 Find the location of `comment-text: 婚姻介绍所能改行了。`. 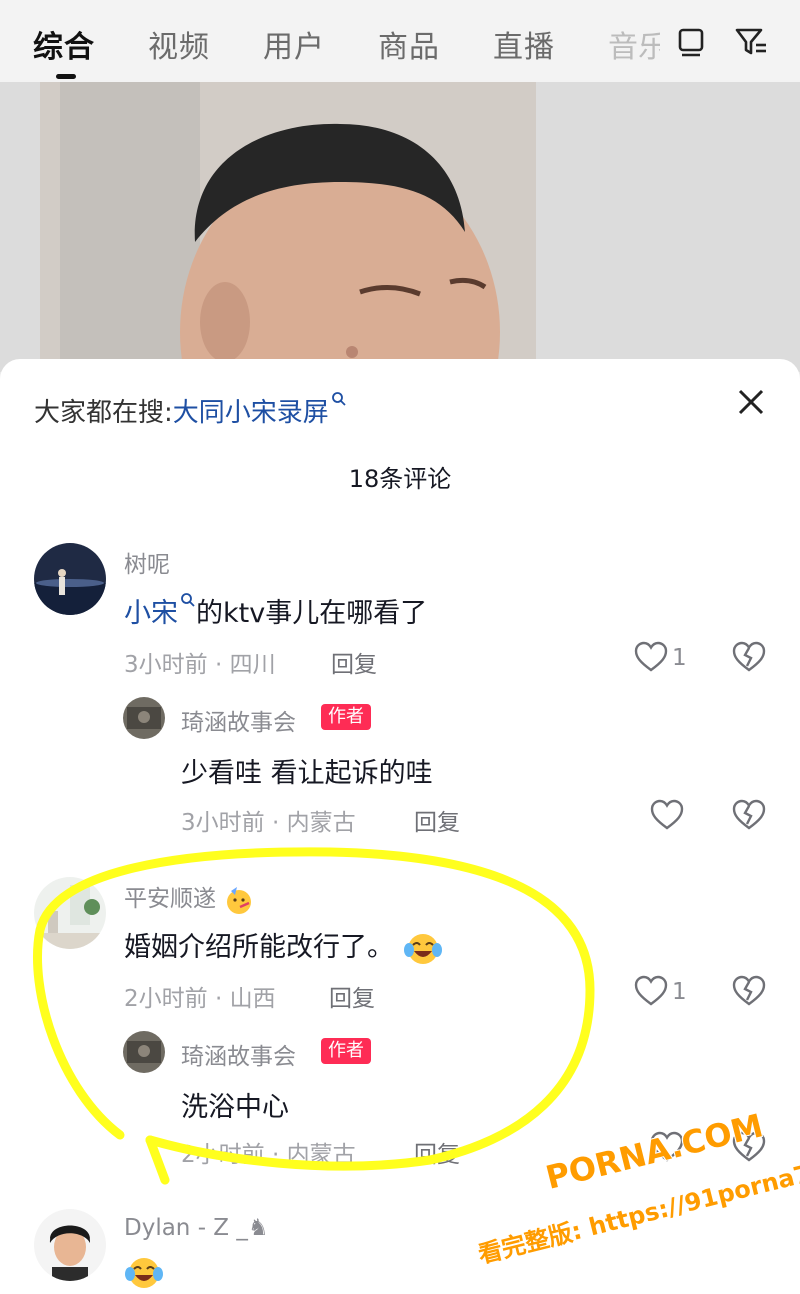

comment-text: 婚姻介绍所能改行了。 is located at coordinates (283, 946).